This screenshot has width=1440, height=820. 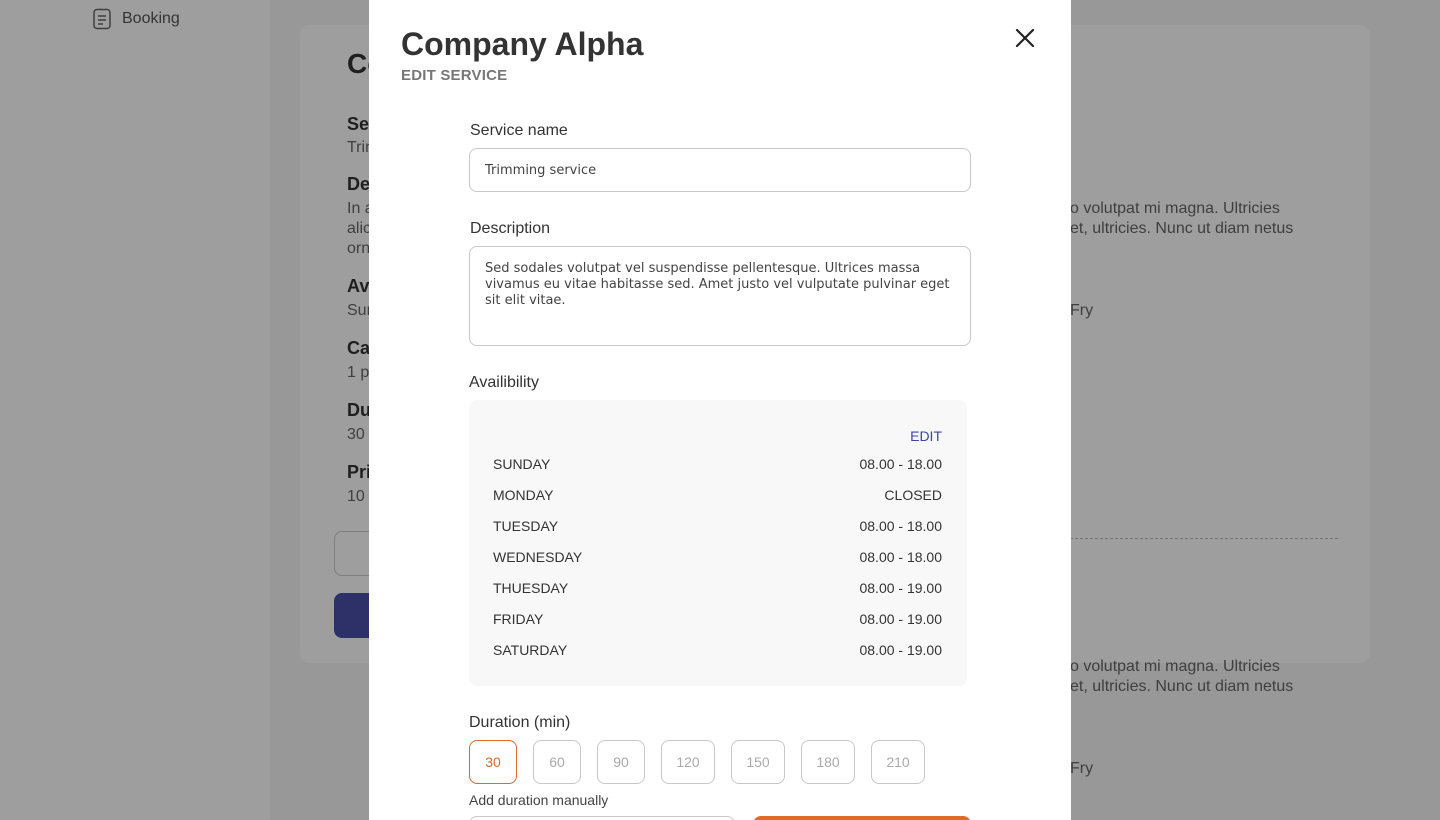 What do you see at coordinates (557, 762) in the screenshot?
I see `duration-option-60: 60` at bounding box center [557, 762].